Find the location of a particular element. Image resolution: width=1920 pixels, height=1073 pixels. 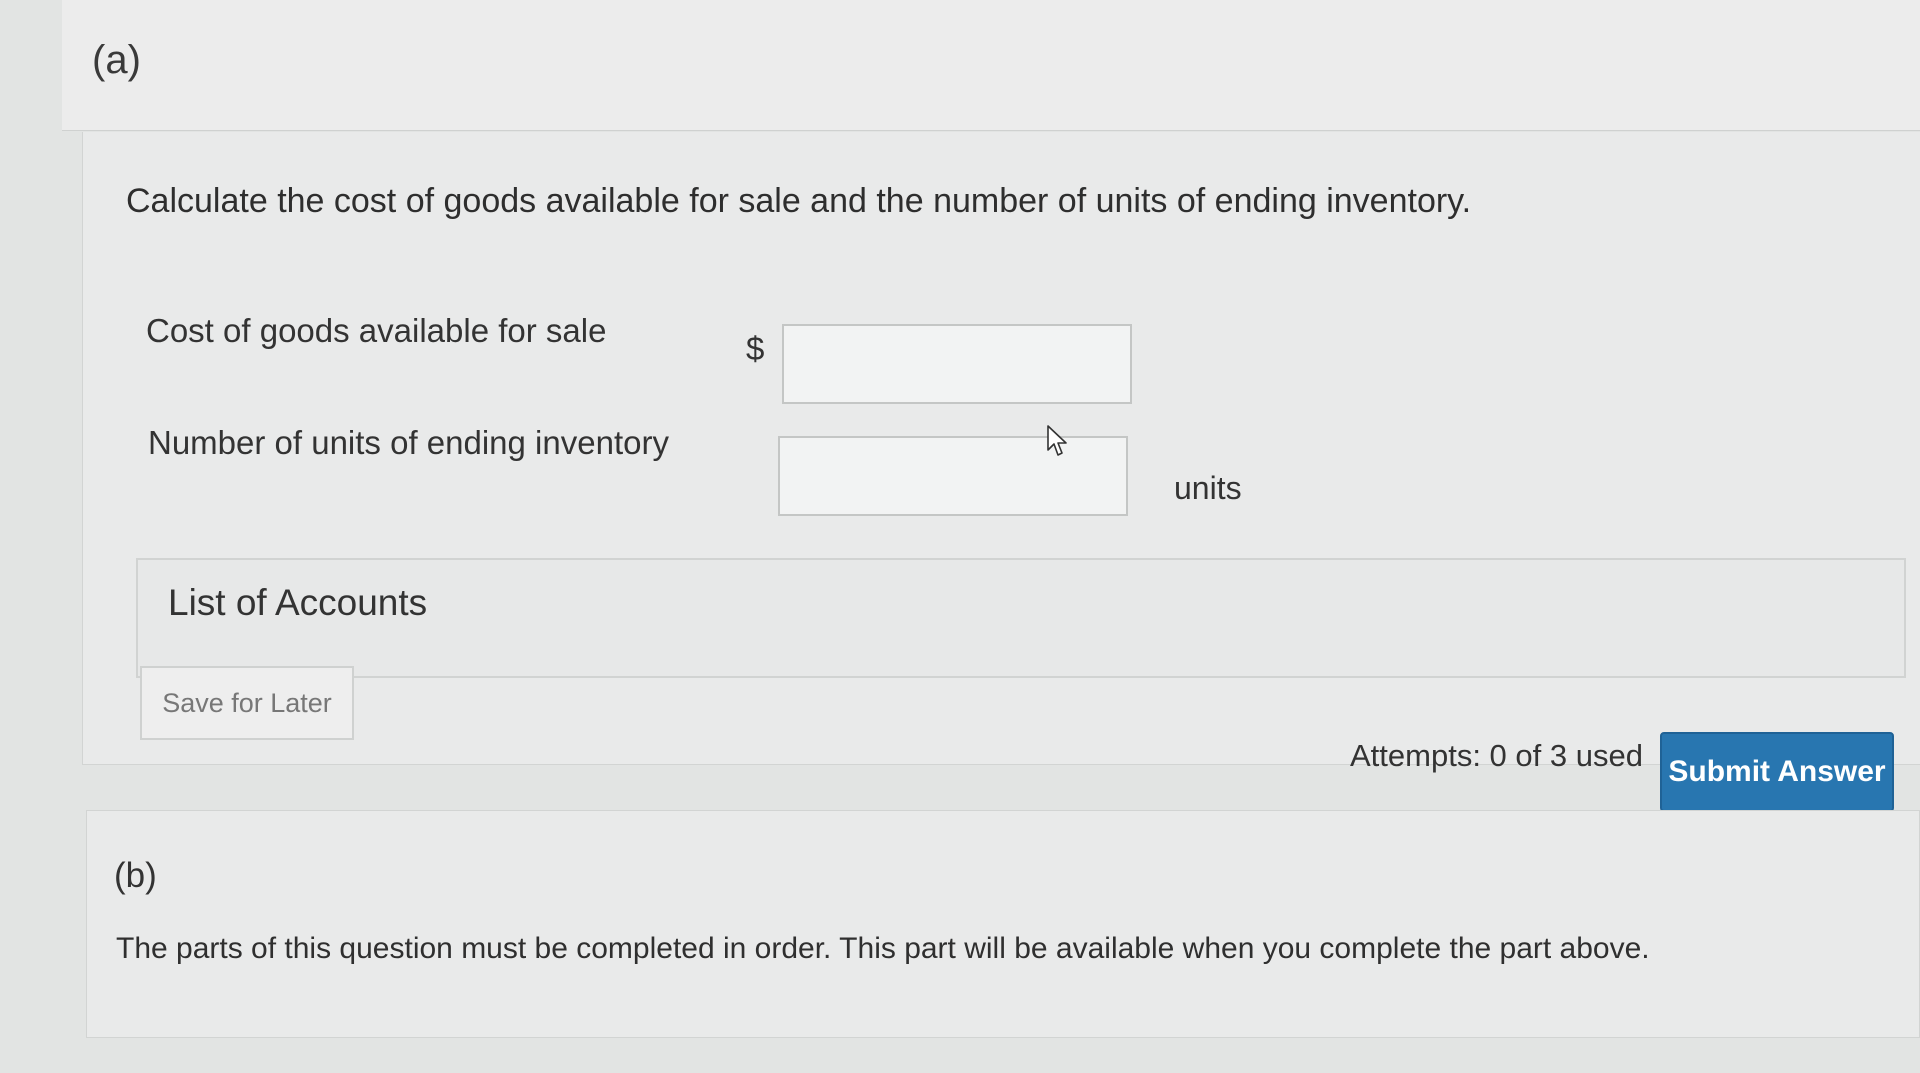

part-b-label: (b) is located at coordinates (135, 875).